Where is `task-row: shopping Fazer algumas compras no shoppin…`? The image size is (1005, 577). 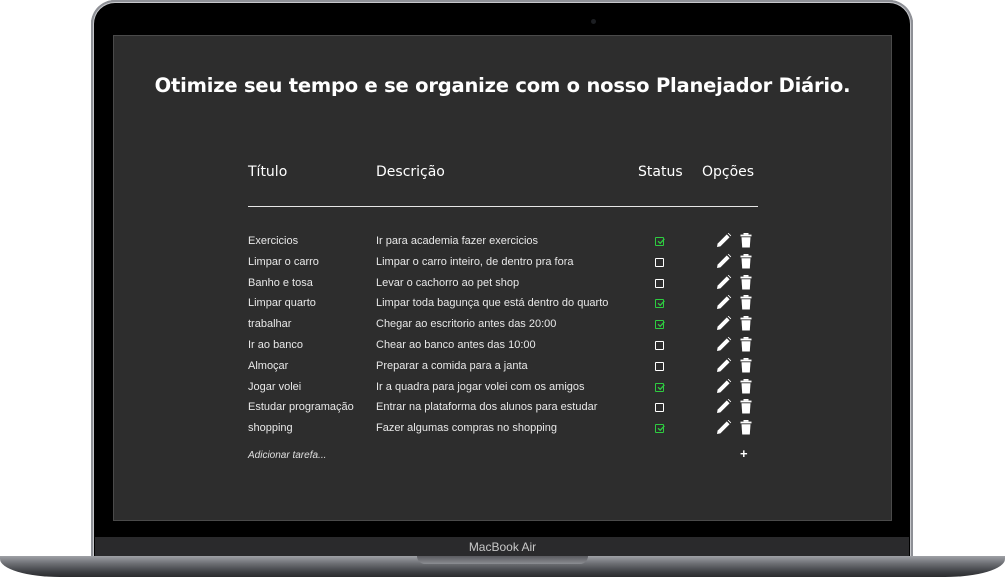
task-row: shopping Fazer algumas compras no shoppin… is located at coordinates (502, 429).